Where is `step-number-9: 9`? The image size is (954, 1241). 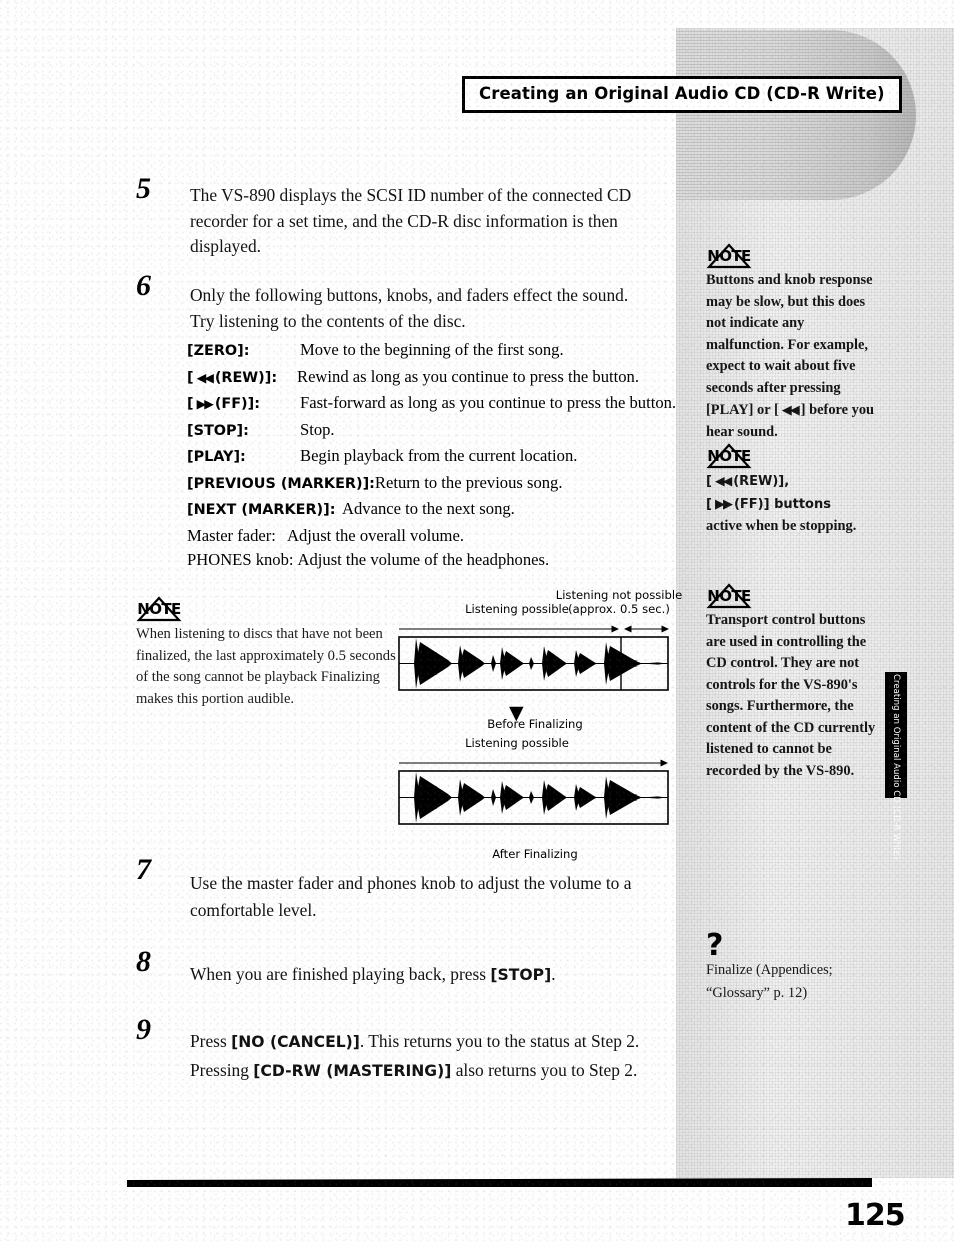
step-number-9: 9 is located at coordinates (143, 1029).